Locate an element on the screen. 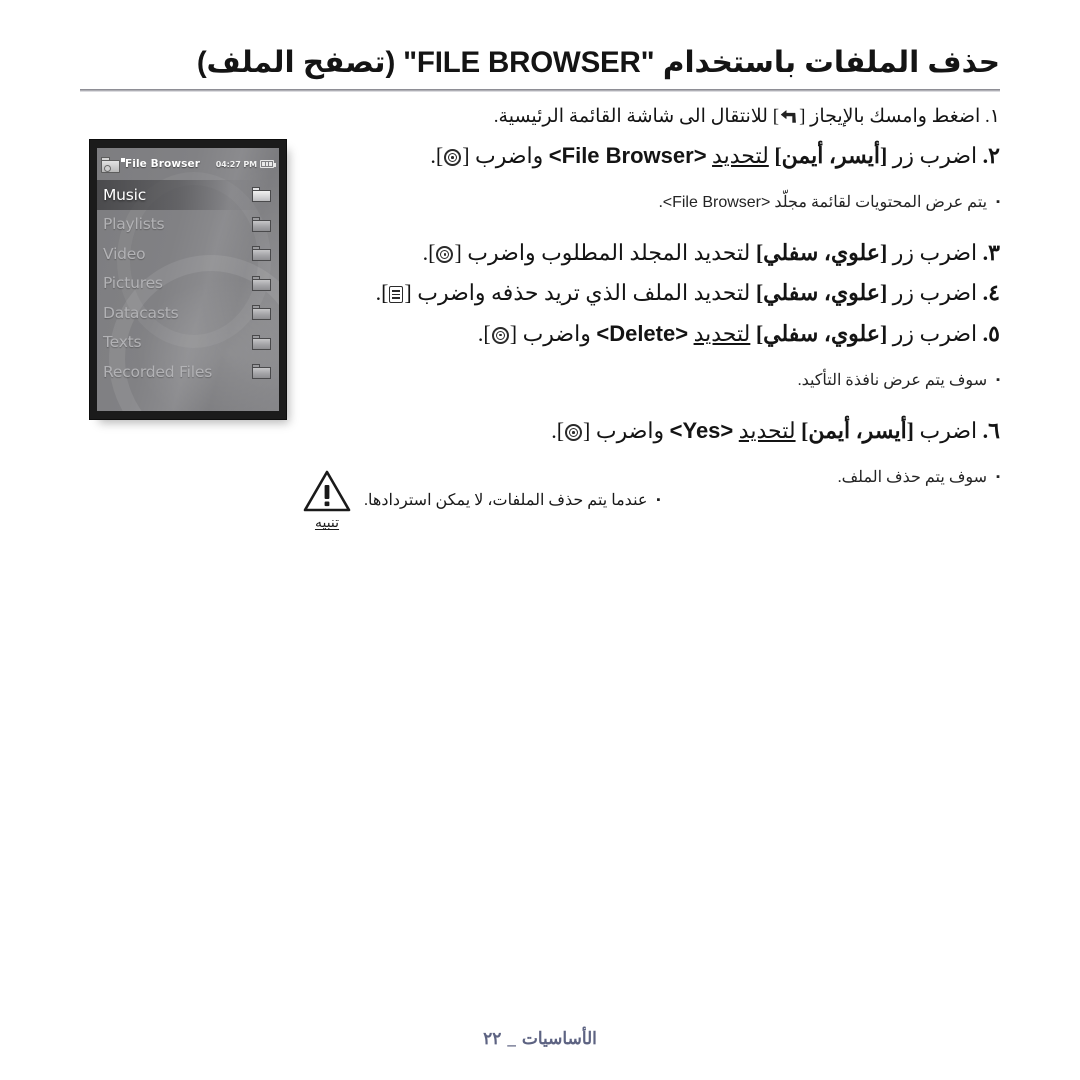 The height and width of the screenshot is (1080, 1080). page-footer: الأساسيات _ ٢٢ is located at coordinates (540, 1039).